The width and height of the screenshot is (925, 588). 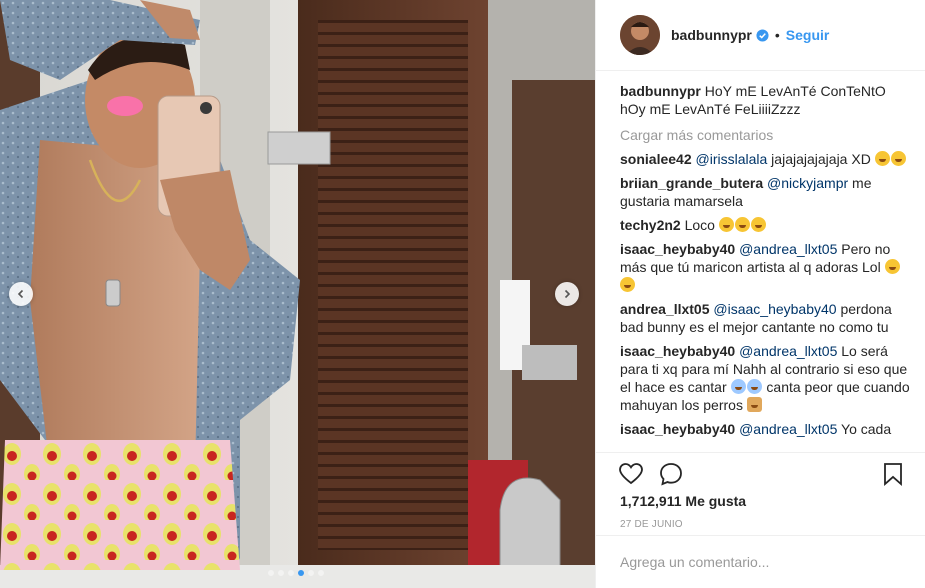 What do you see at coordinates (296, 573) in the screenshot?
I see `carousel-indicator` at bounding box center [296, 573].